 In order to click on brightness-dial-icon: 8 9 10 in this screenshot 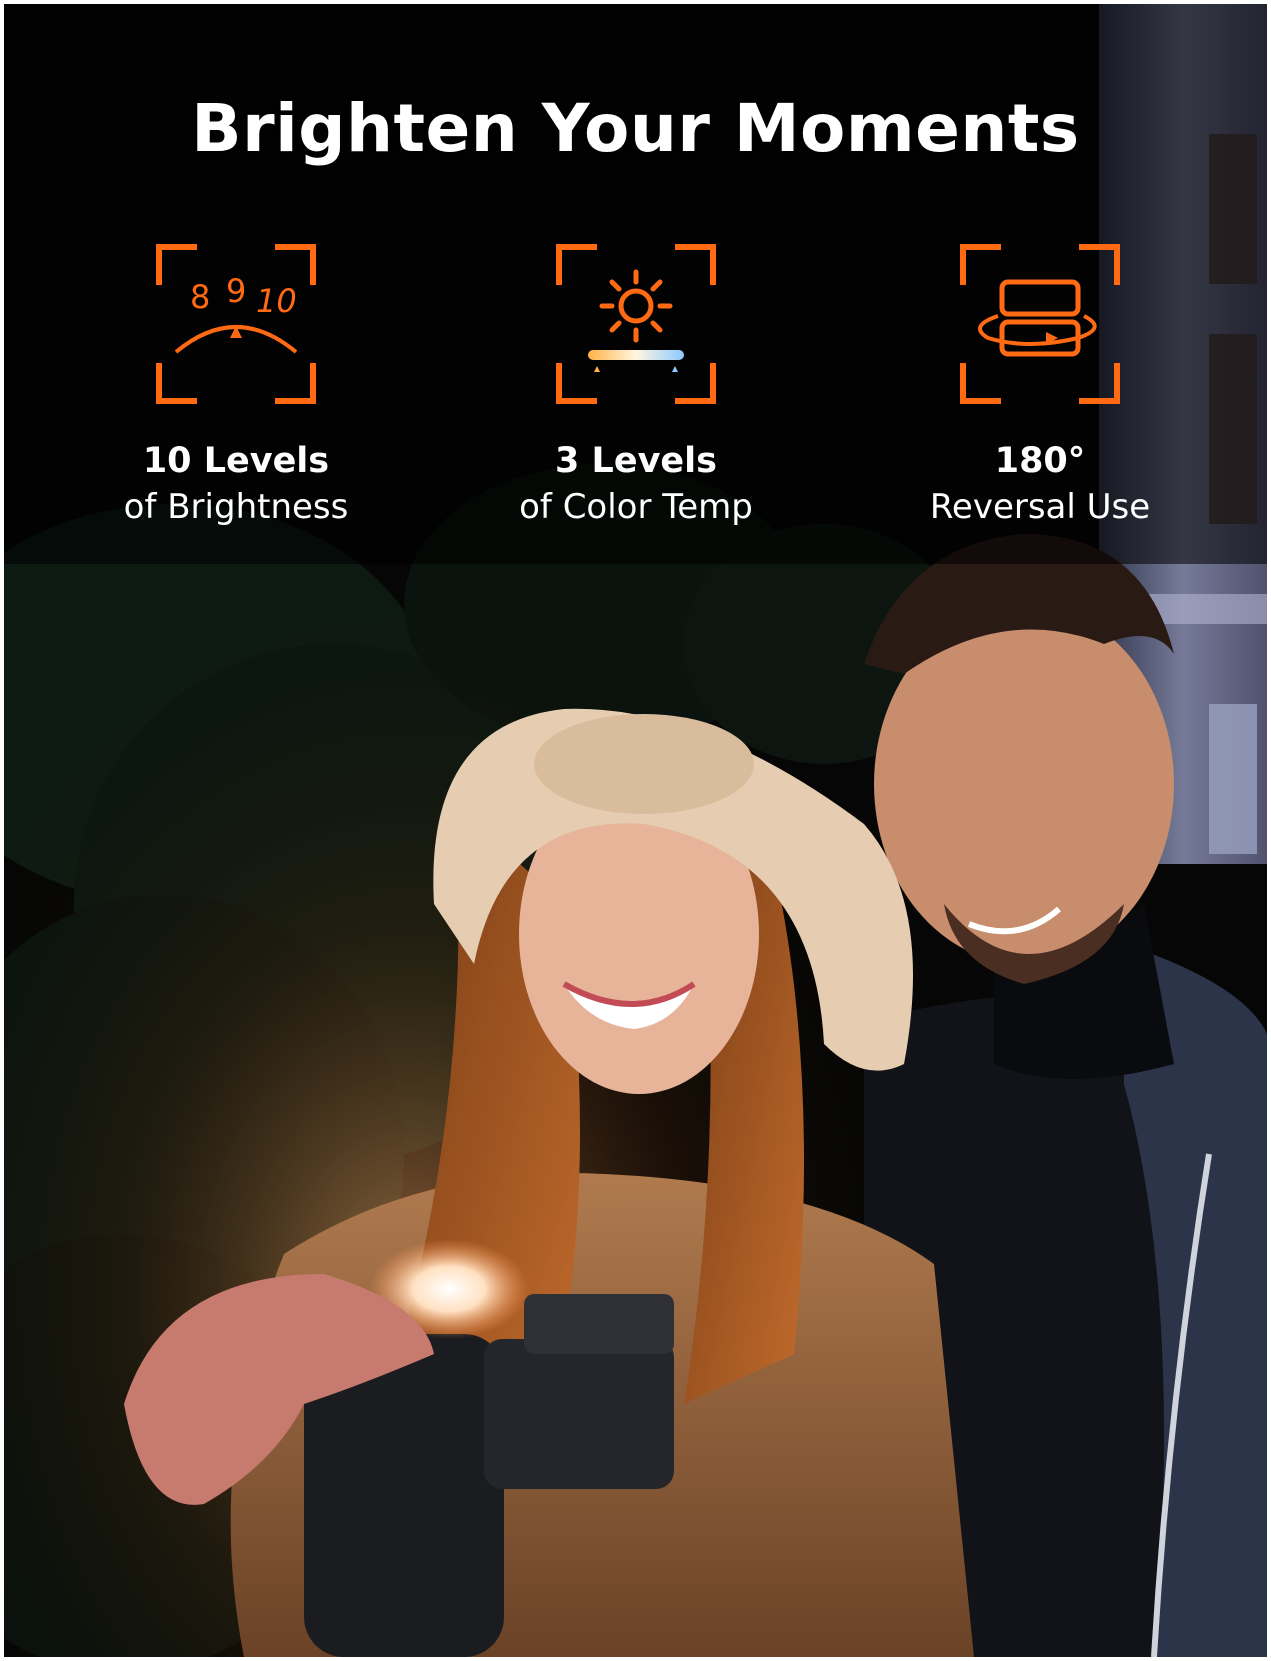, I will do `click(236, 324)`.